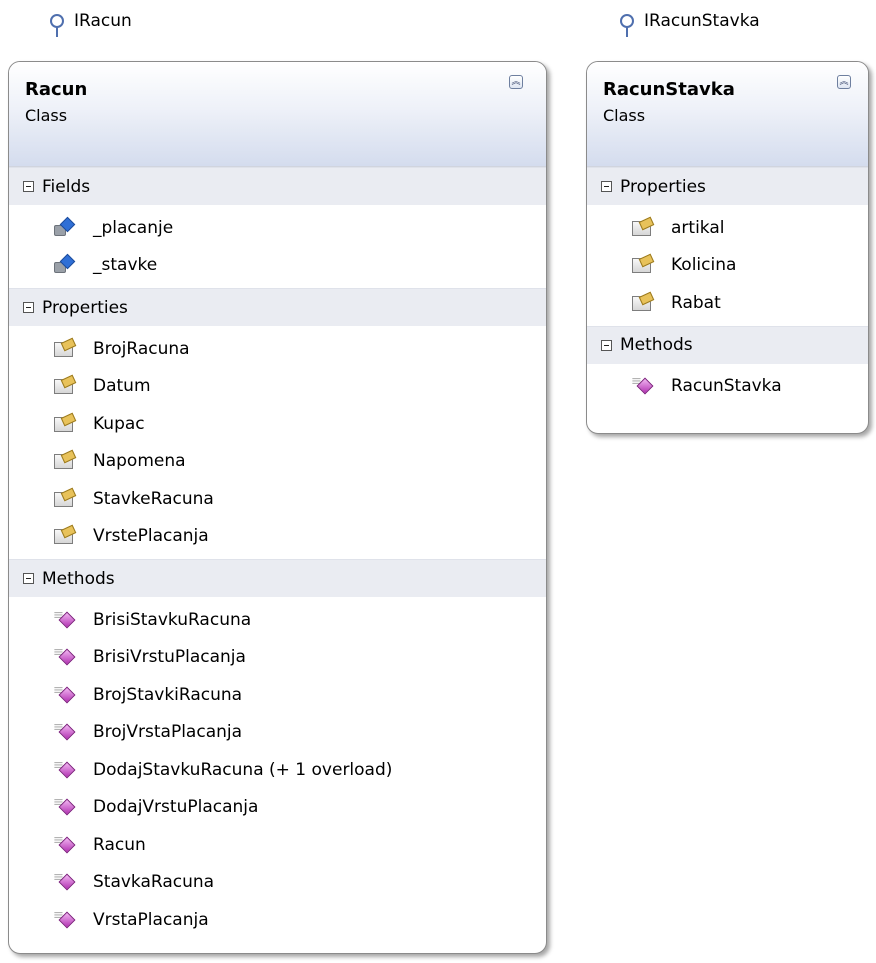 This screenshot has width=876, height=963. I want to click on member-name: _stavke, so click(125, 265).